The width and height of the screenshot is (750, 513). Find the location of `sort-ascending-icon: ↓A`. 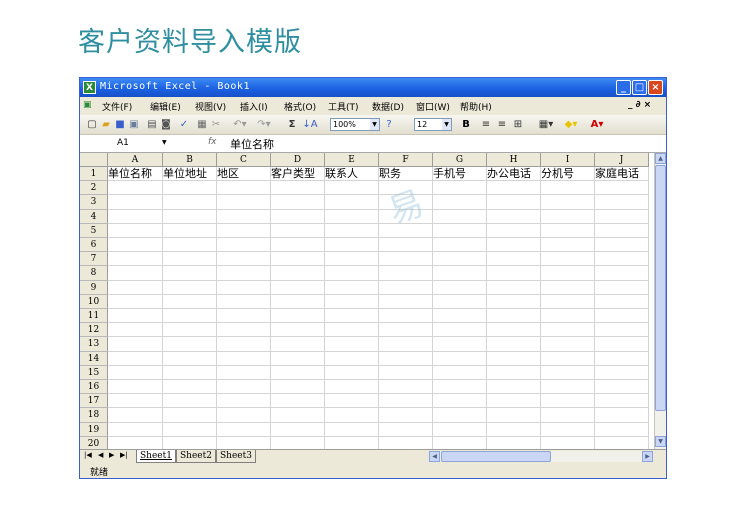

sort-ascending-icon: ↓A is located at coordinates (310, 124).